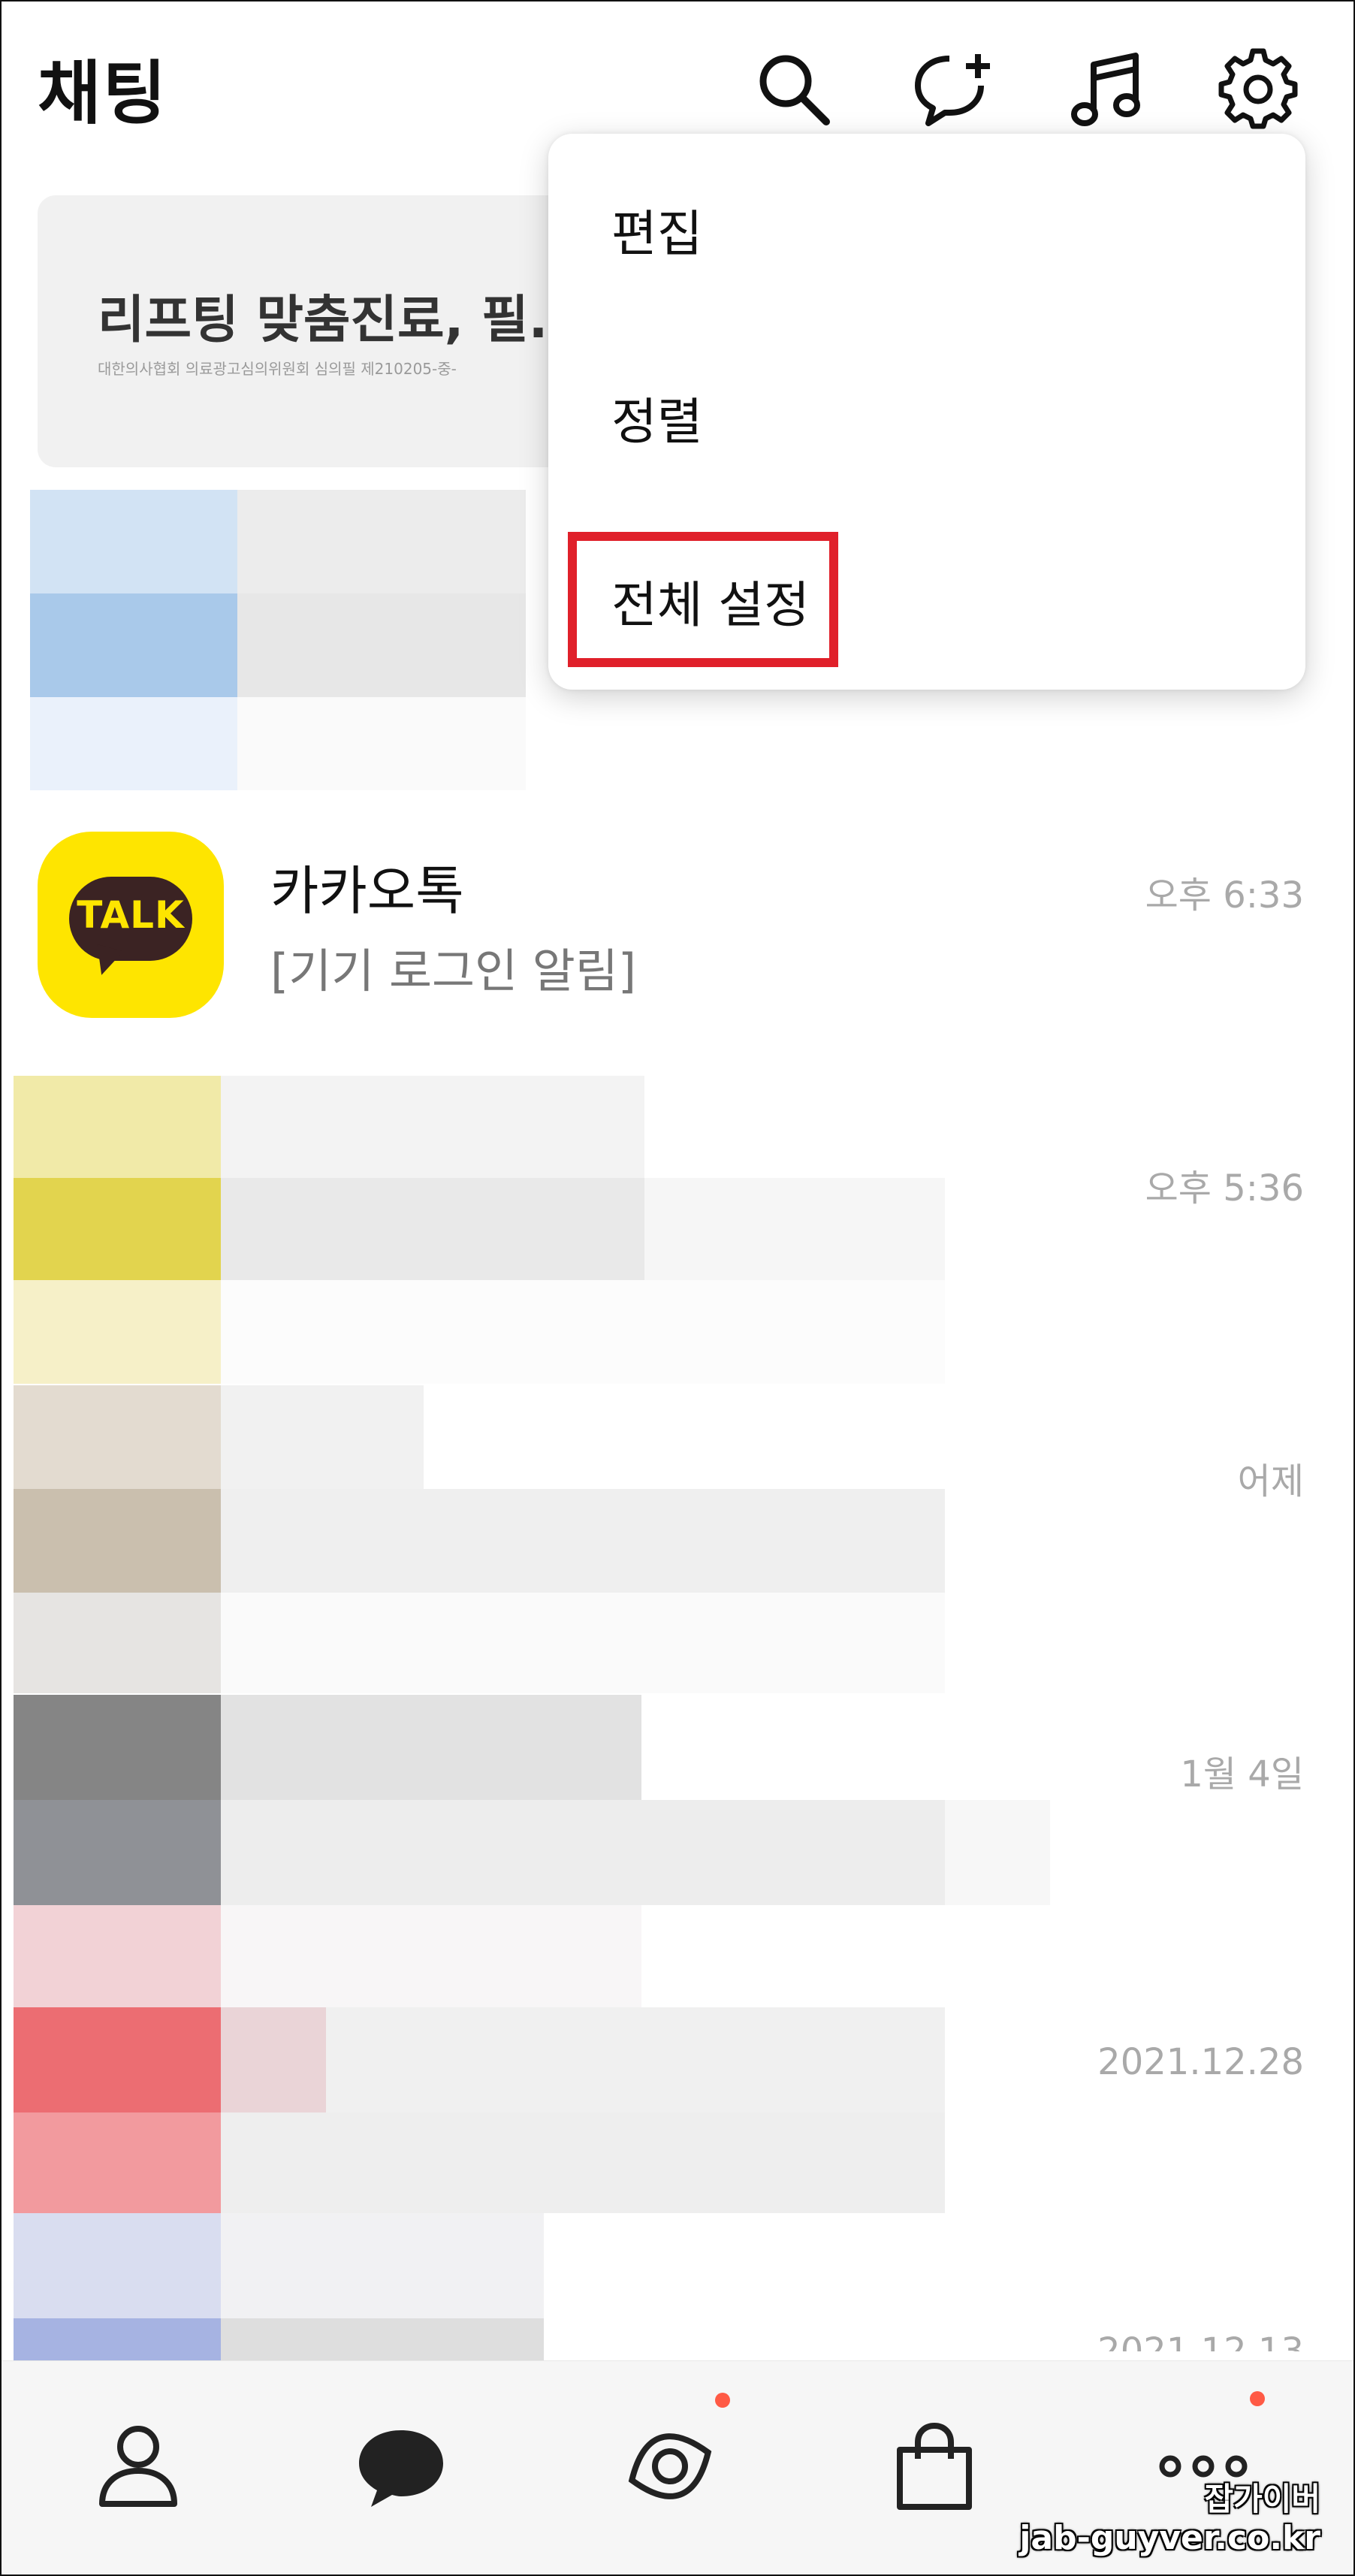 The width and height of the screenshot is (1355, 2576). Describe the element at coordinates (1257, 2398) in the screenshot. I see `more-badge` at that location.